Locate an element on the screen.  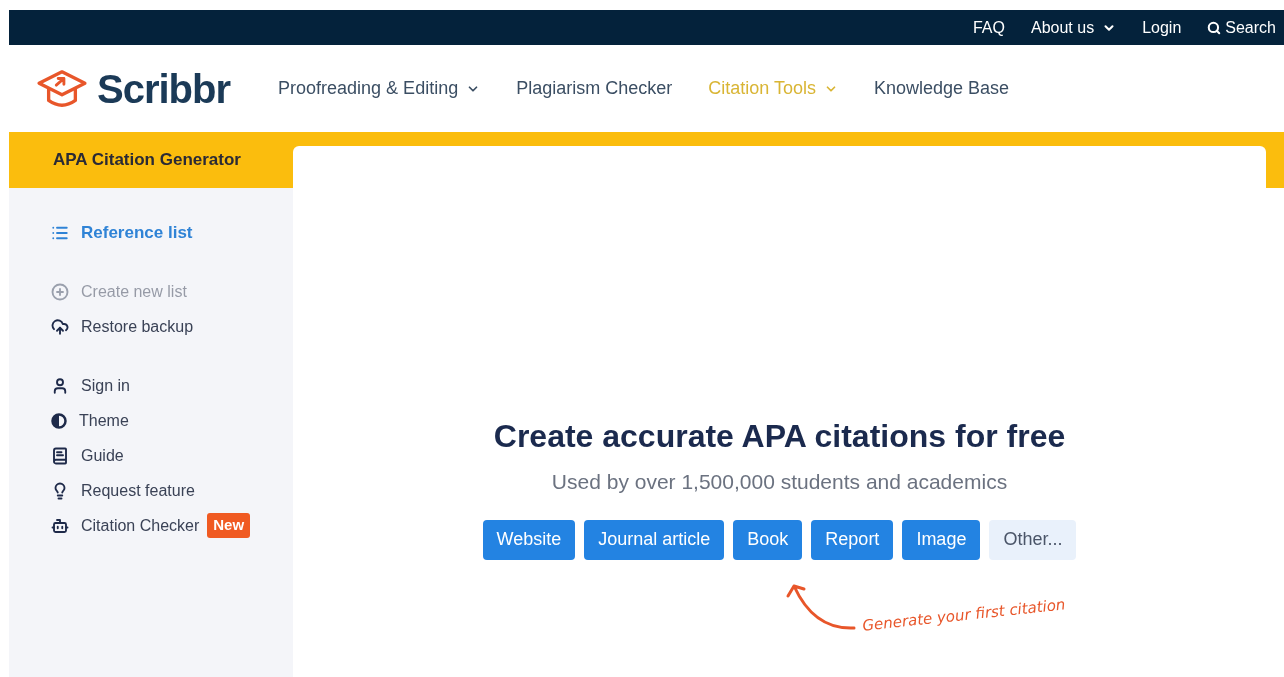
search-icon is located at coordinates (1214, 27).